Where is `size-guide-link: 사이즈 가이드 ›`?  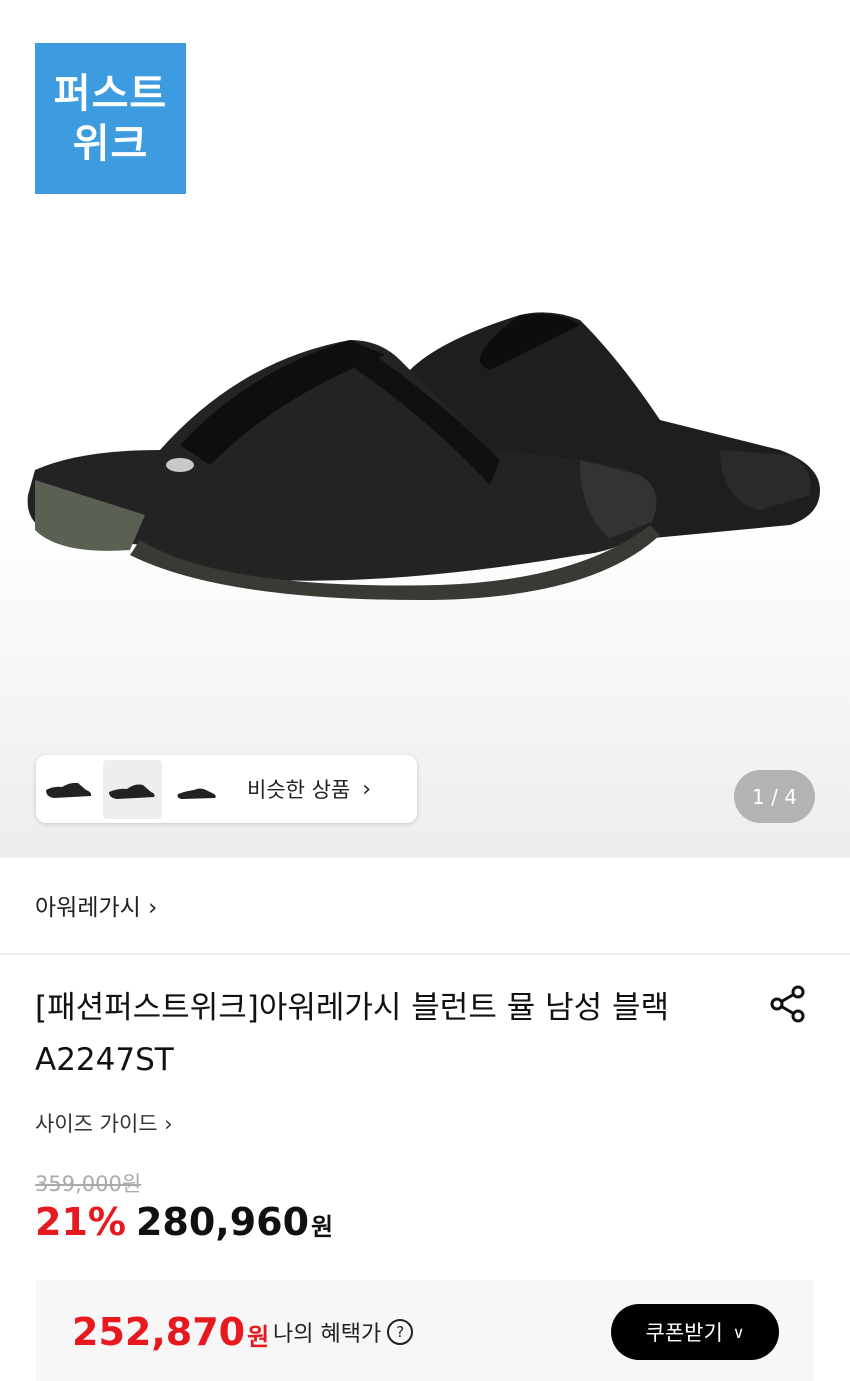 size-guide-link: 사이즈 가이드 › is located at coordinates (104, 1123).